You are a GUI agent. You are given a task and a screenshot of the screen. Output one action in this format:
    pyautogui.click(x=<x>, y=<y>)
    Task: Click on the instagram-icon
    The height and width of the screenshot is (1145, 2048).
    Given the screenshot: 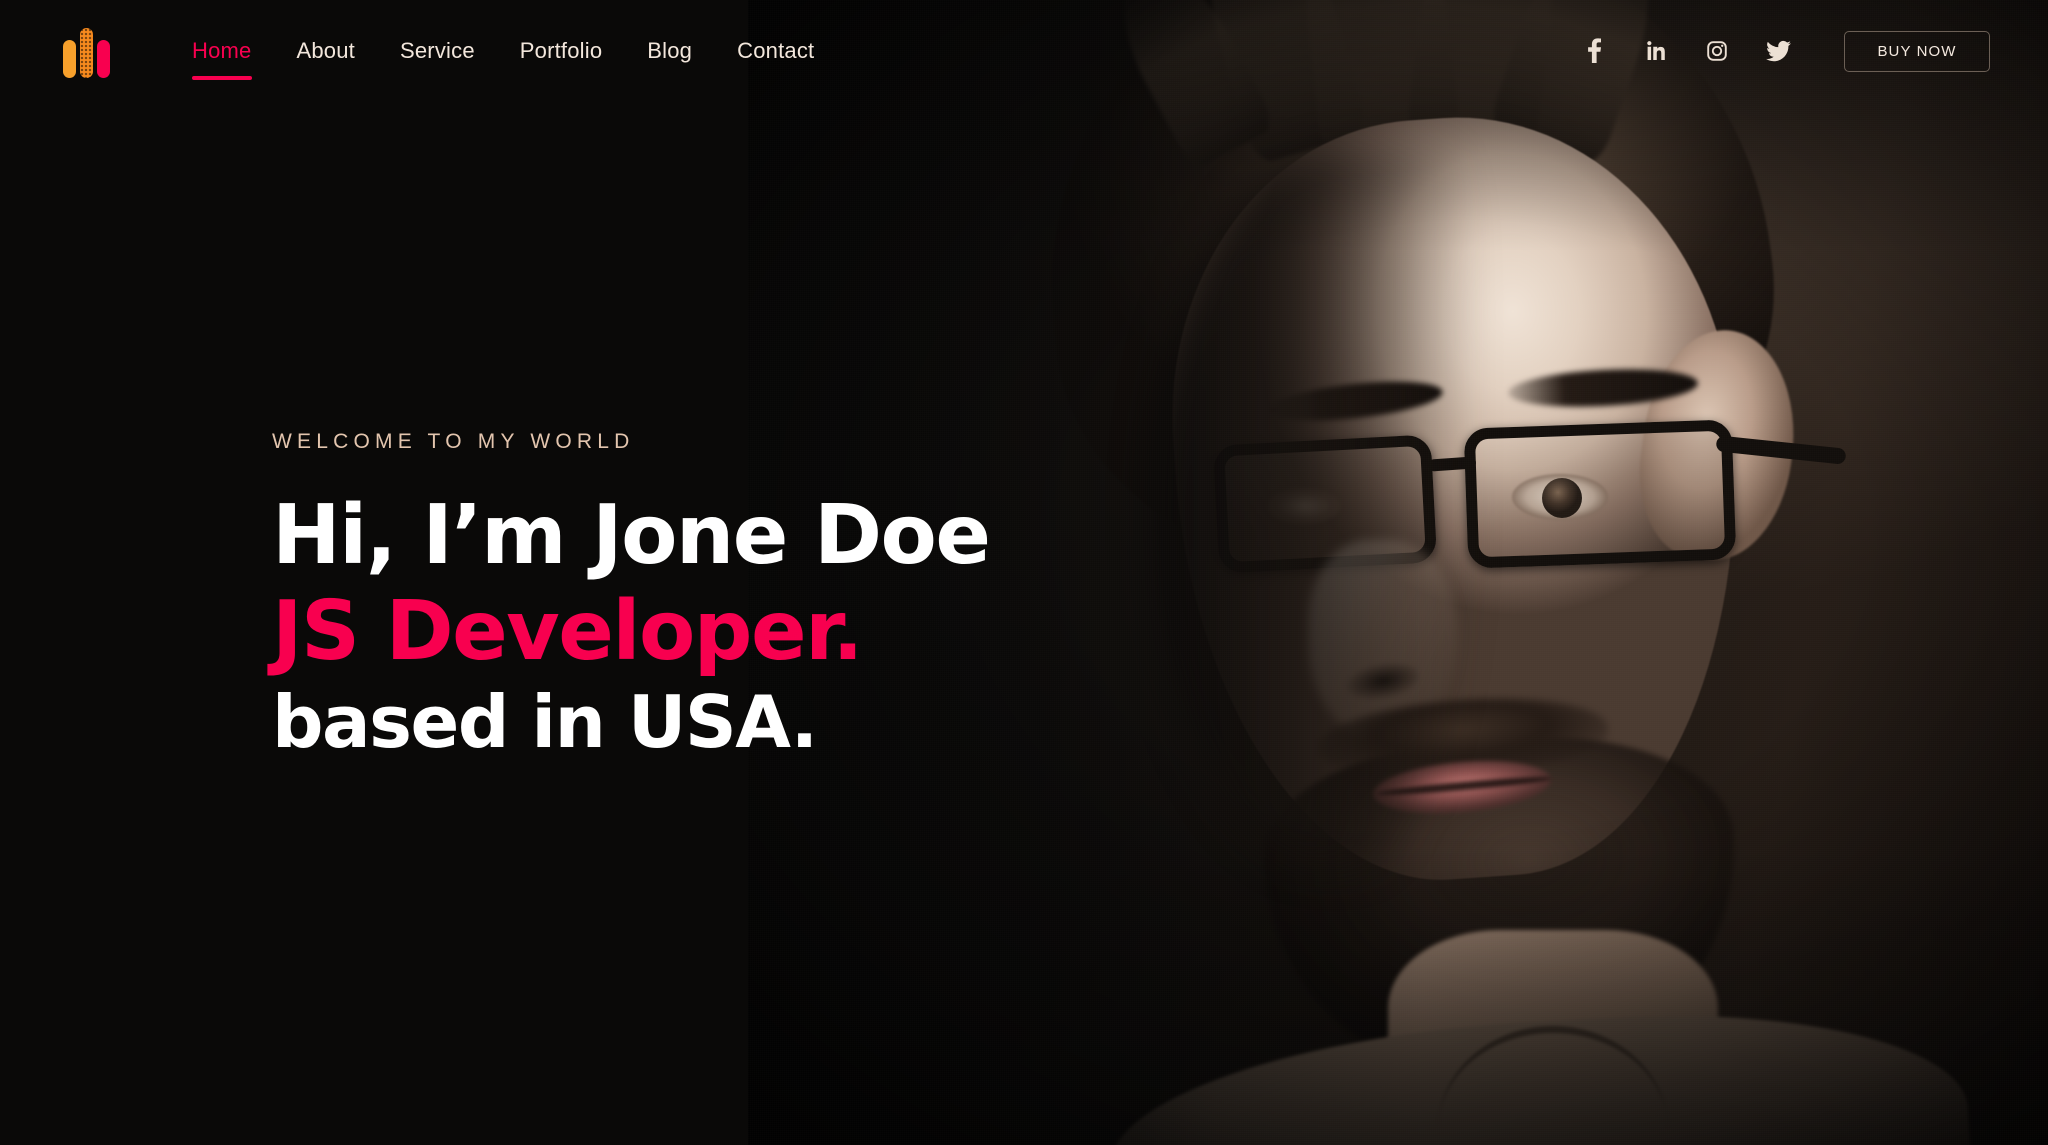 What is the action you would take?
    pyautogui.click(x=1717, y=51)
    